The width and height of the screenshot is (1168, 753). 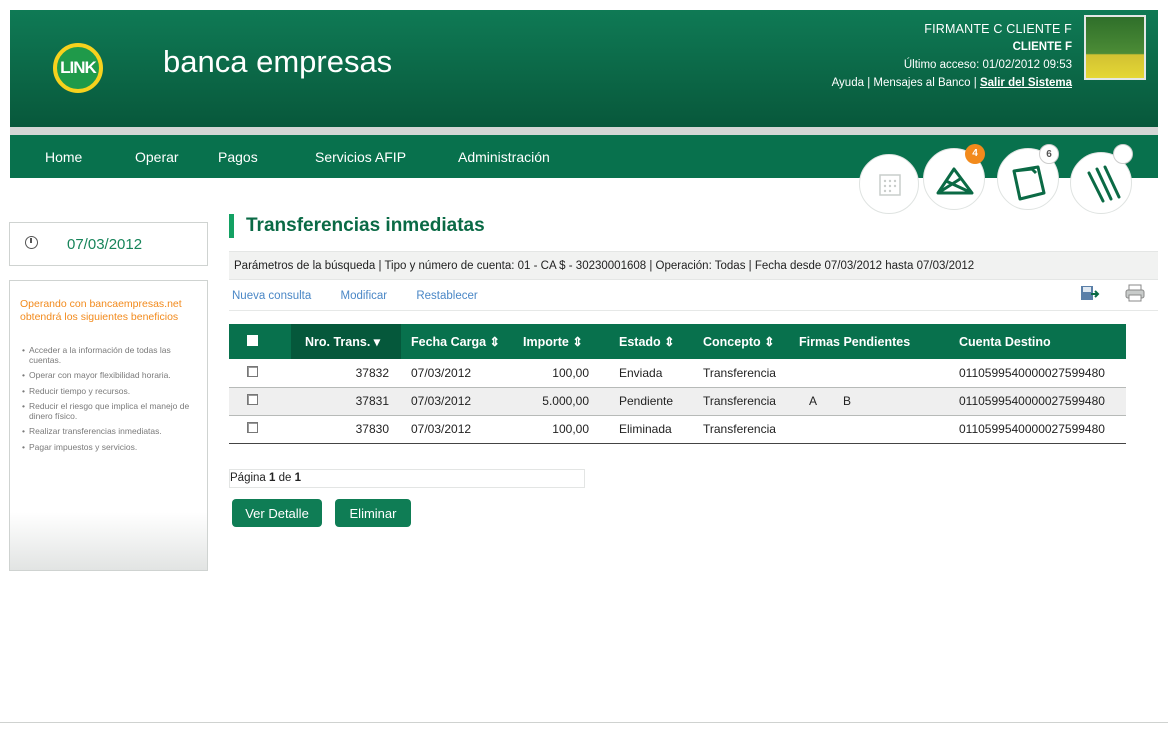 I want to click on nav-pagos: Pagos, so click(x=238, y=157).